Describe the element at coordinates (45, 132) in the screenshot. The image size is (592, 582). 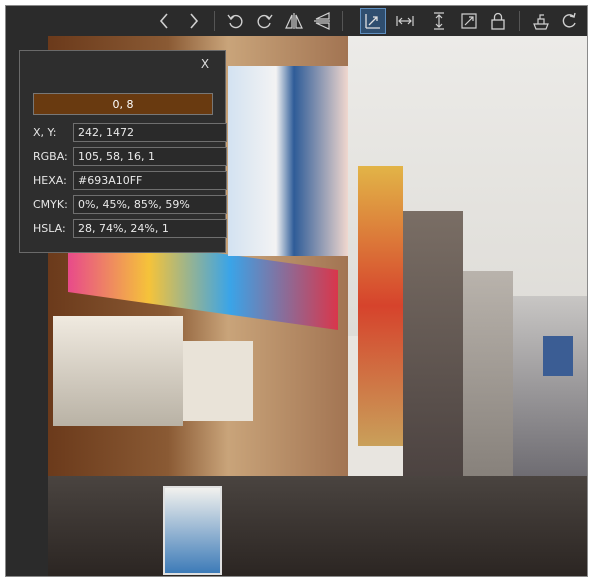
I see `xy-label: X, Y:` at that location.